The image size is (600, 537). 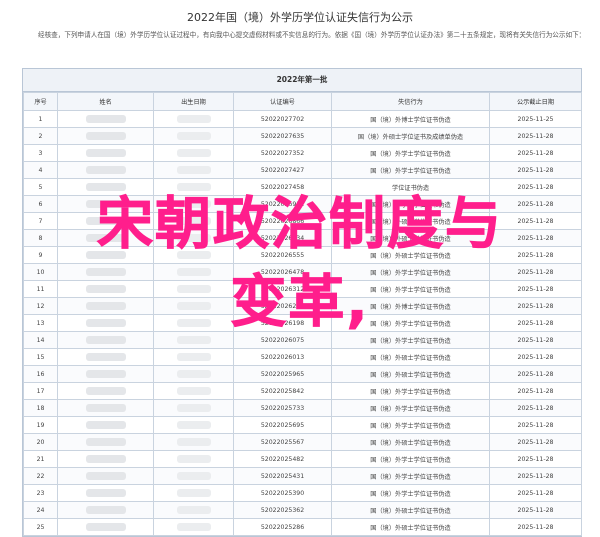 I want to click on table-row: 24 52022025362 国（境）外硕士学位证书伪造 2025-11-28, so click(x=302, y=510).